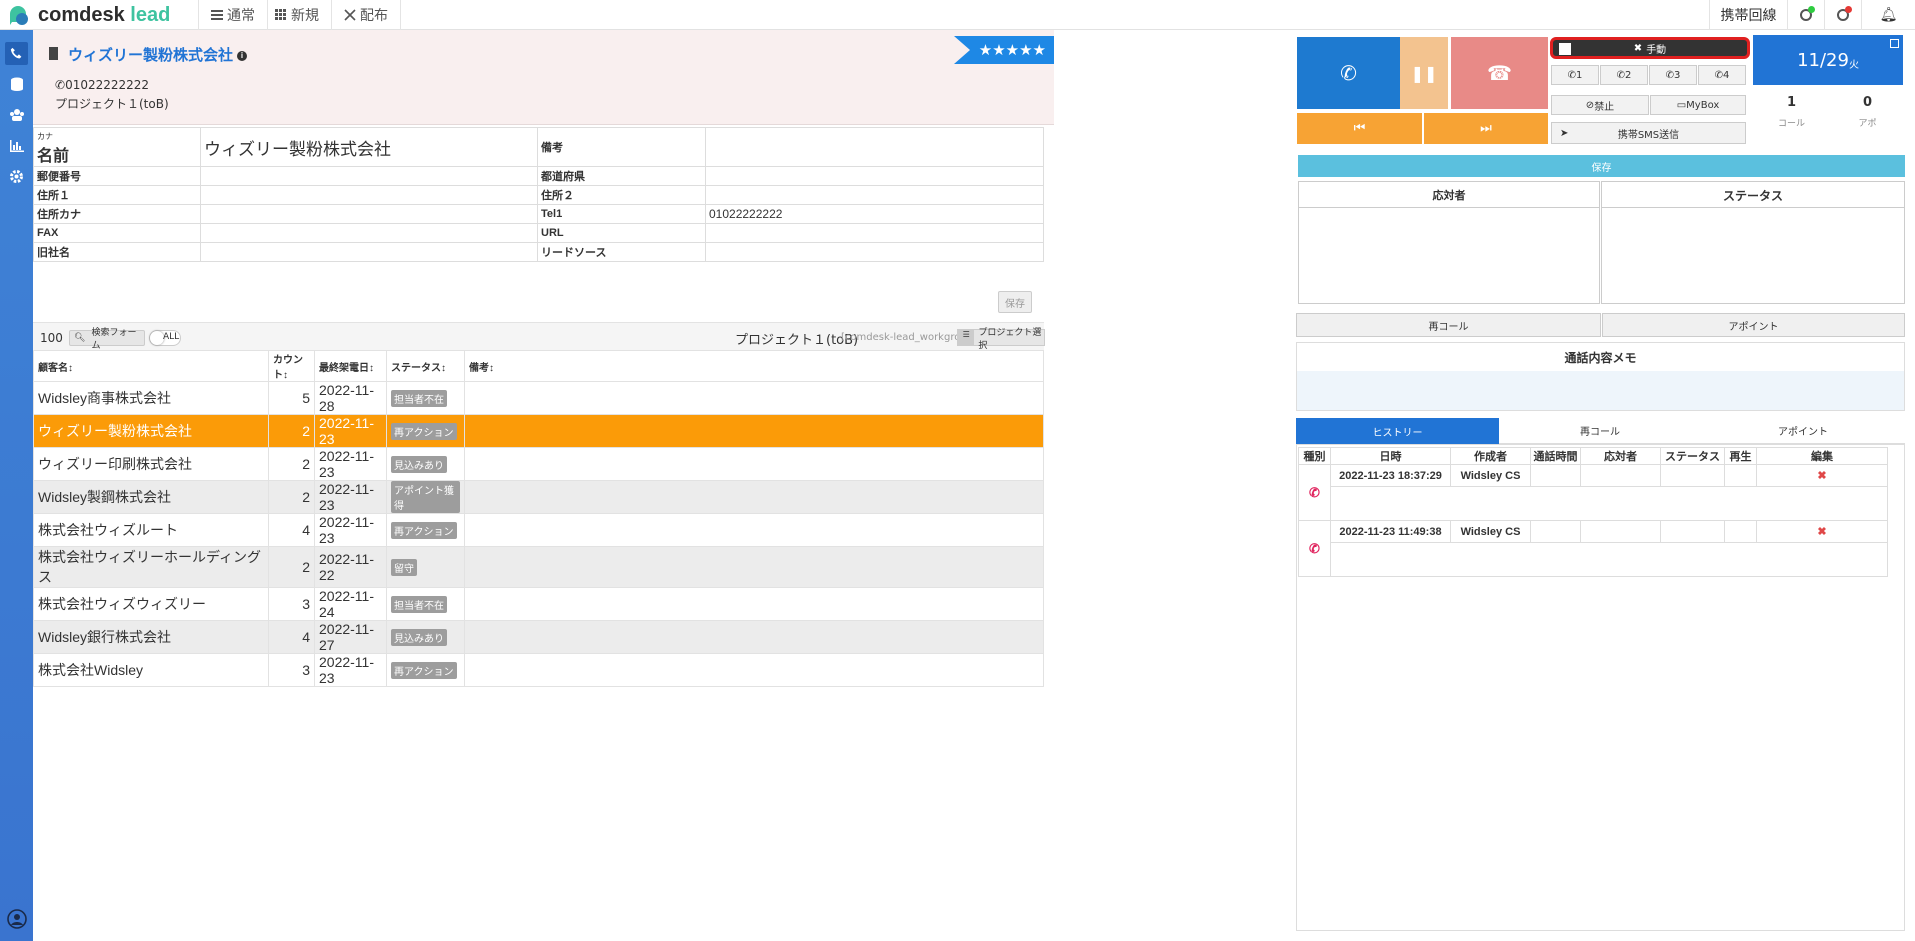  What do you see at coordinates (1449, 242) in the screenshot?
I see `respondent-box: 応対者` at bounding box center [1449, 242].